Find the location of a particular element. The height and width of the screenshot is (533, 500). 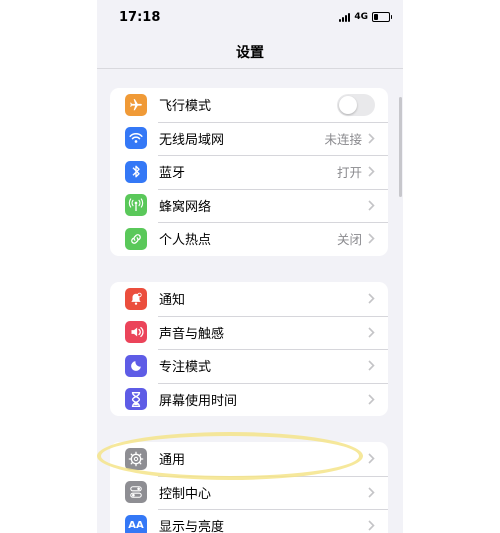

status-time: 17:18 is located at coordinates (140, 17).